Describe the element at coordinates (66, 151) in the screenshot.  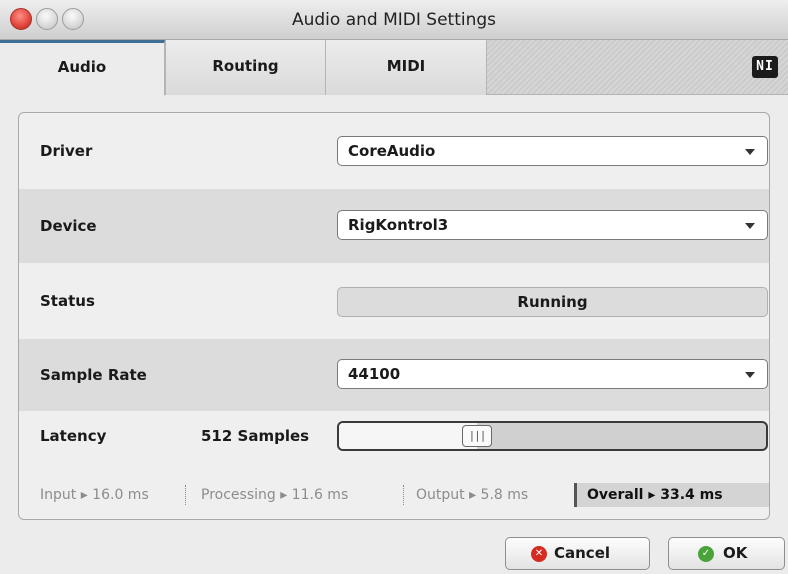
I see `driver-label: Driver` at that location.